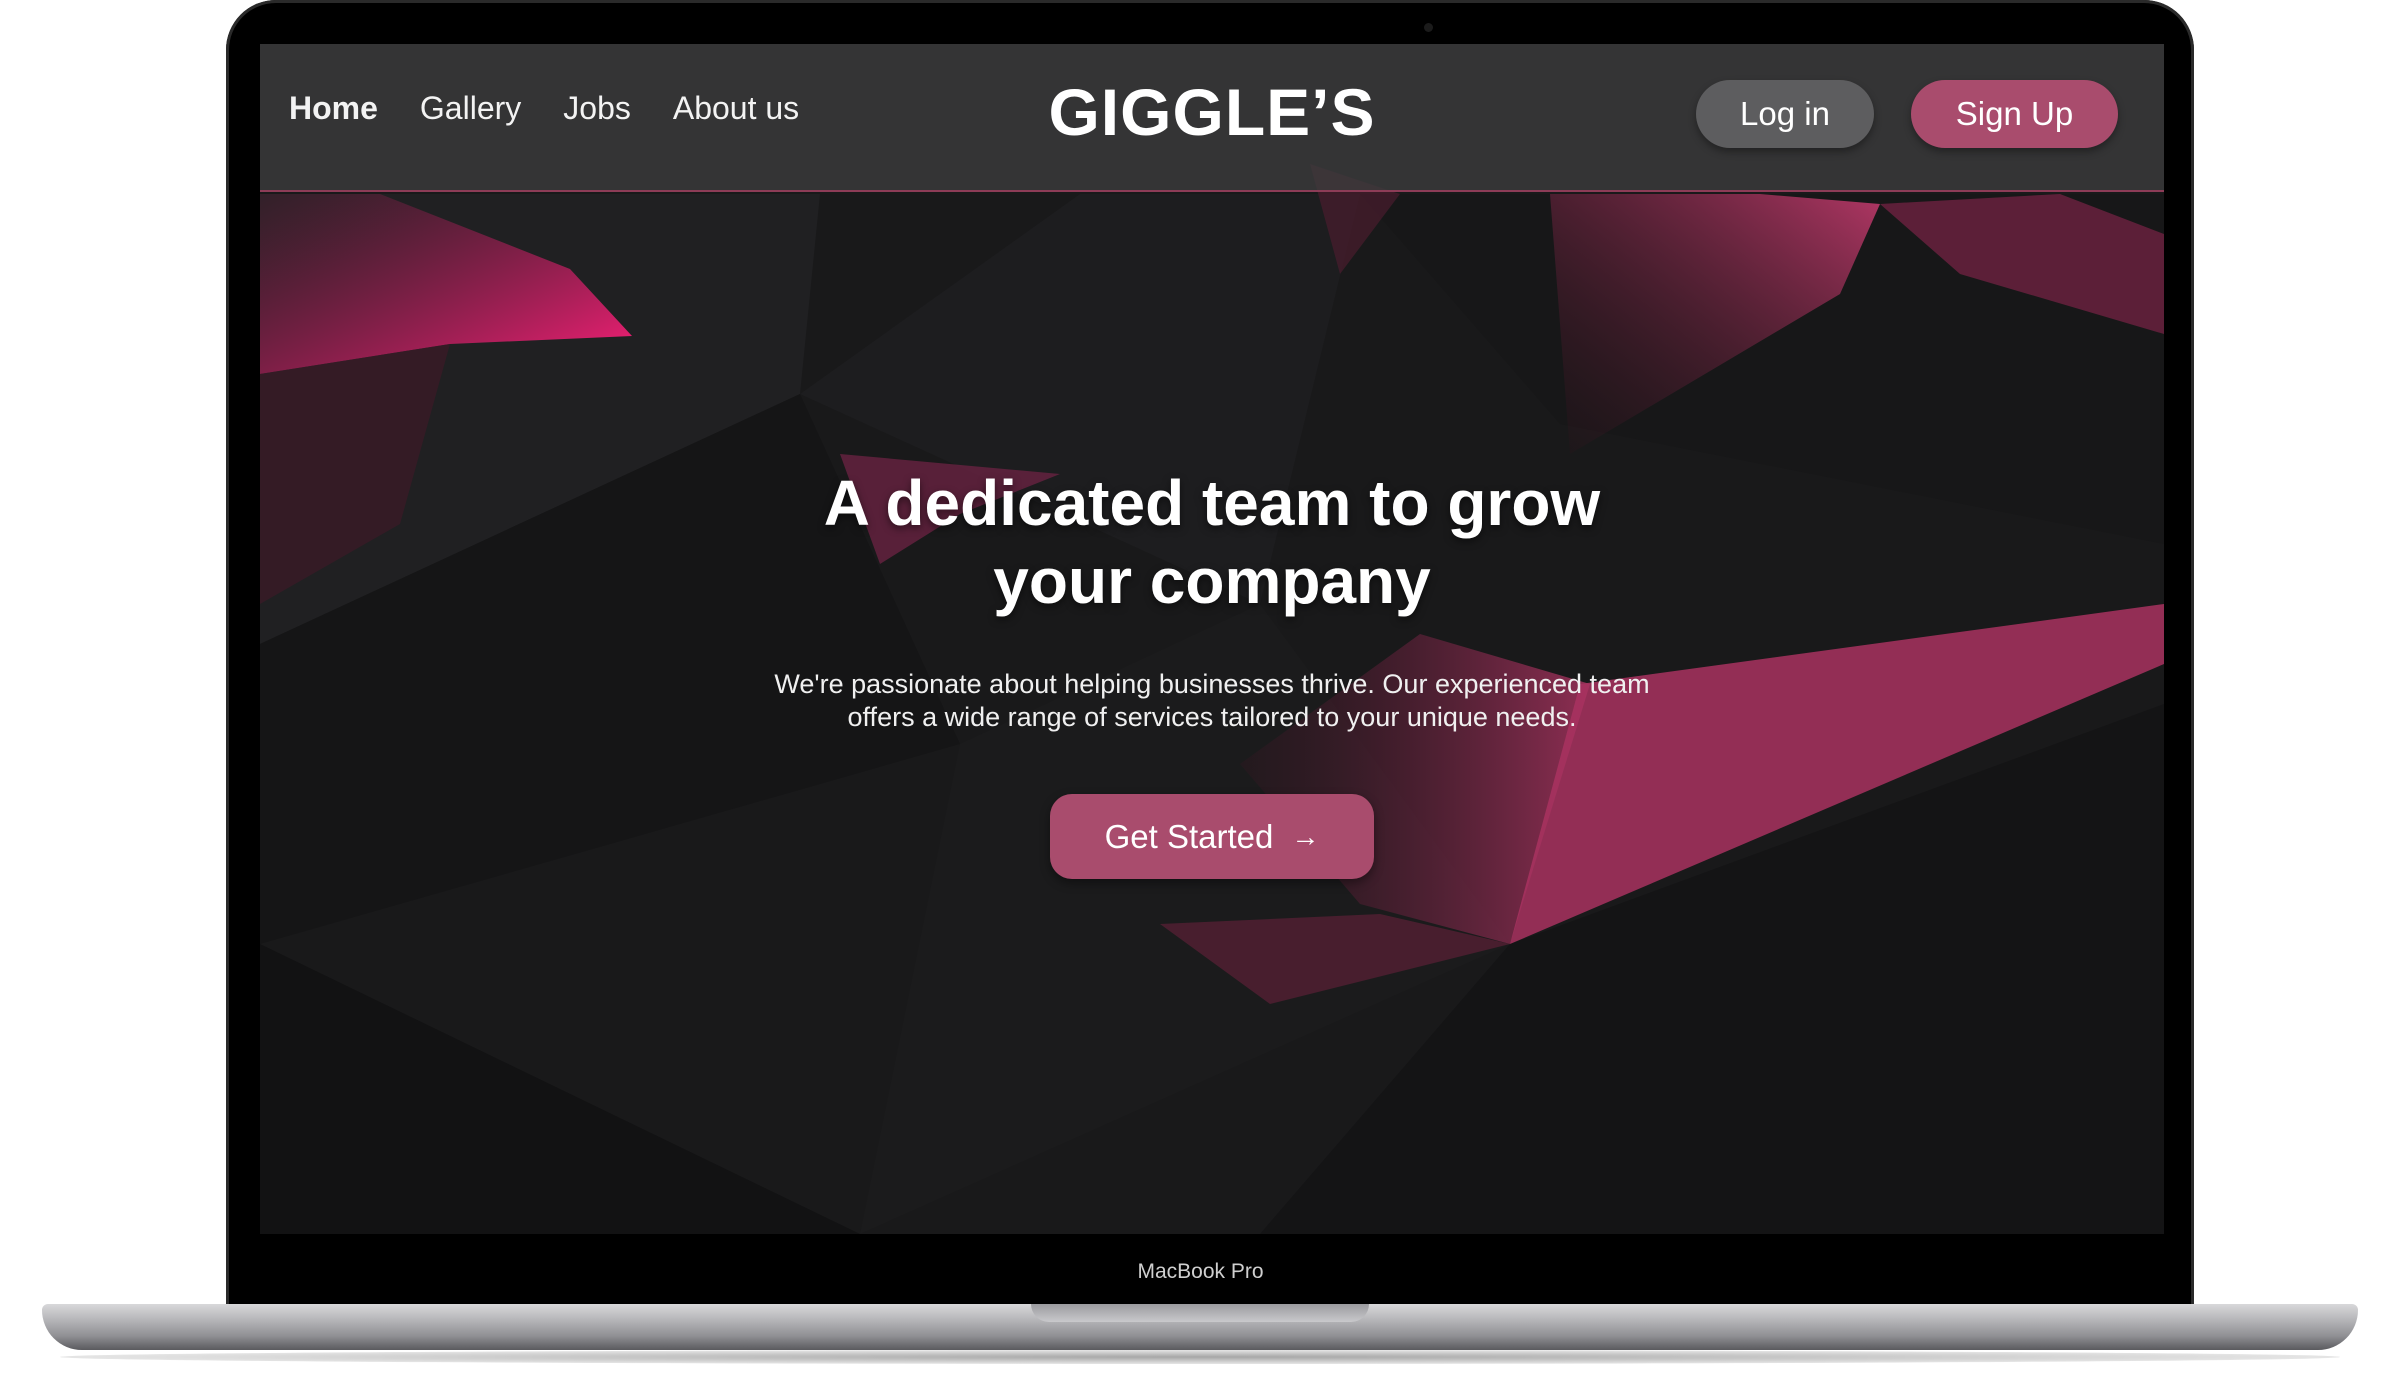  What do you see at coordinates (736, 108) in the screenshot?
I see `nav-link-about-us: About us` at bounding box center [736, 108].